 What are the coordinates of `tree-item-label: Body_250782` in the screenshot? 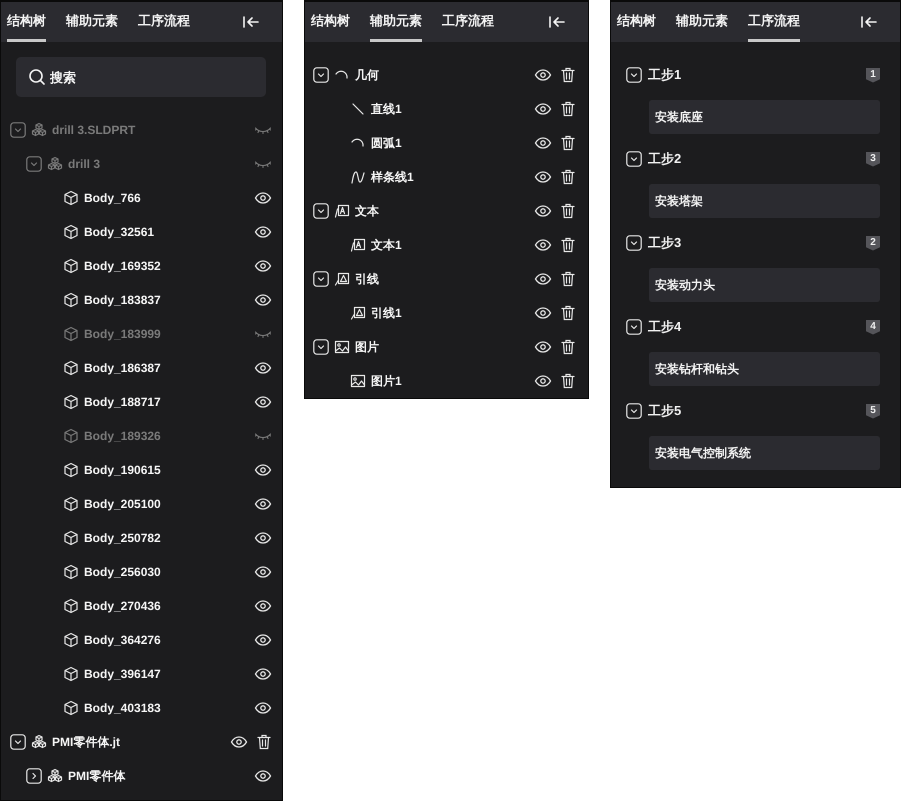 It's located at (122, 538).